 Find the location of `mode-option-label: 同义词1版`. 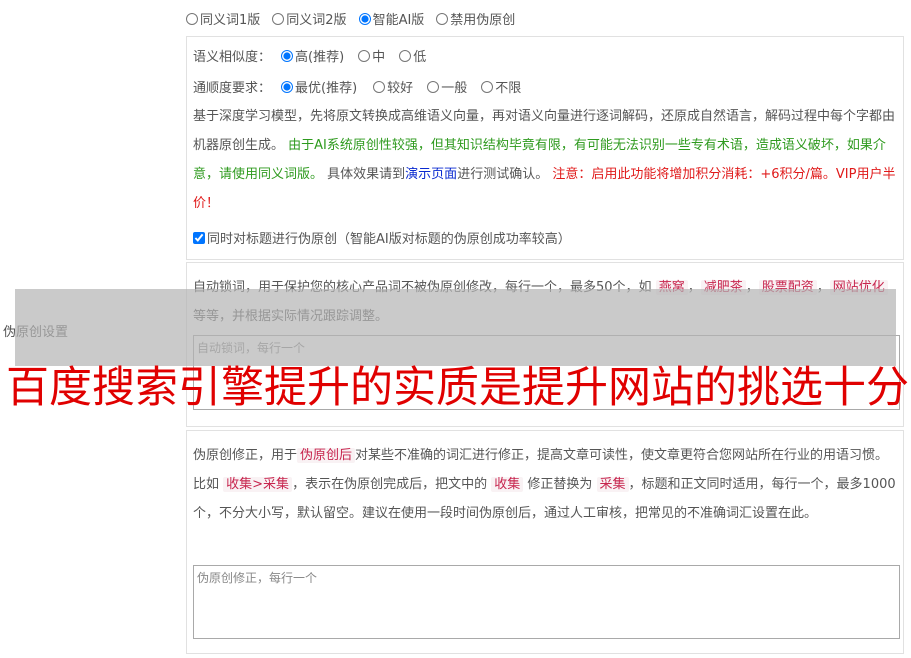

mode-option-label: 同义词1版 is located at coordinates (230, 20).